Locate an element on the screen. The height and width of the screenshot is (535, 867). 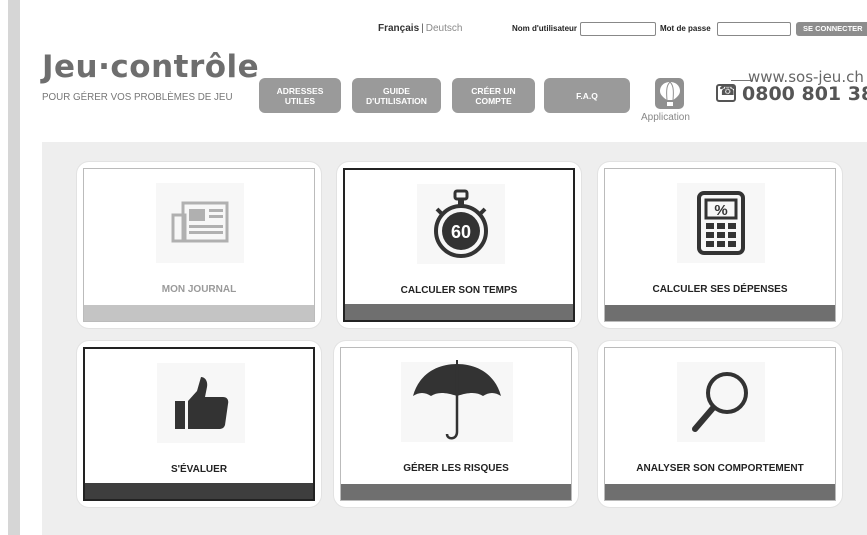
username-label: Nom d'utilisateur is located at coordinates (545, 28).